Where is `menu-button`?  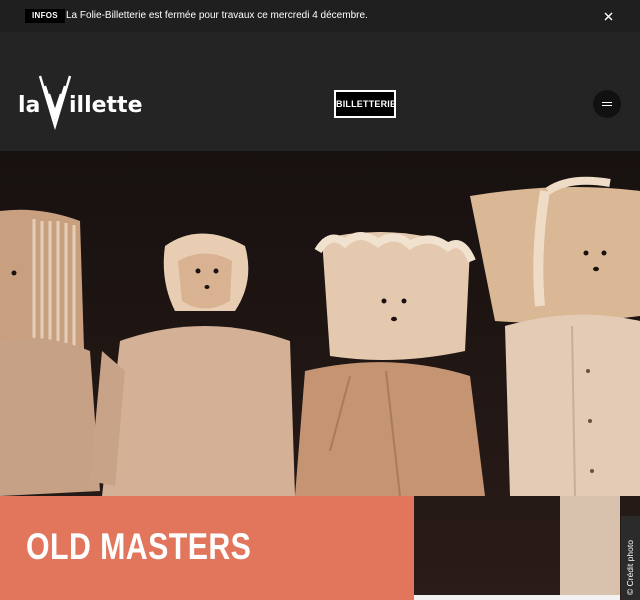
menu-button is located at coordinates (607, 104).